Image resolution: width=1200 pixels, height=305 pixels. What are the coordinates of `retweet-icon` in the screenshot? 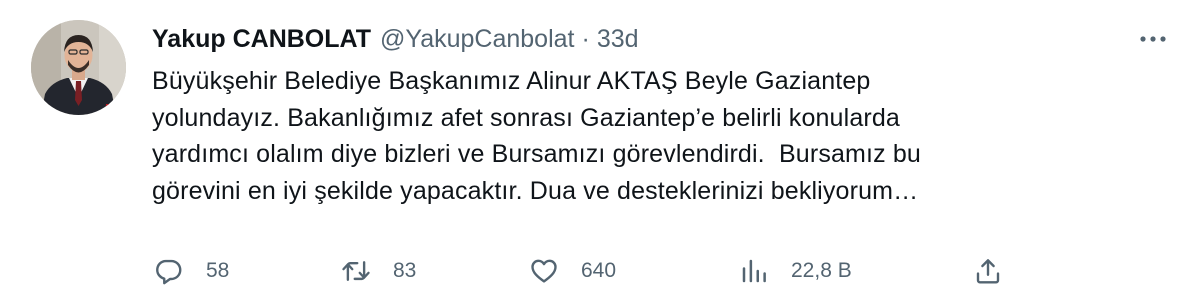 It's located at (356, 271).